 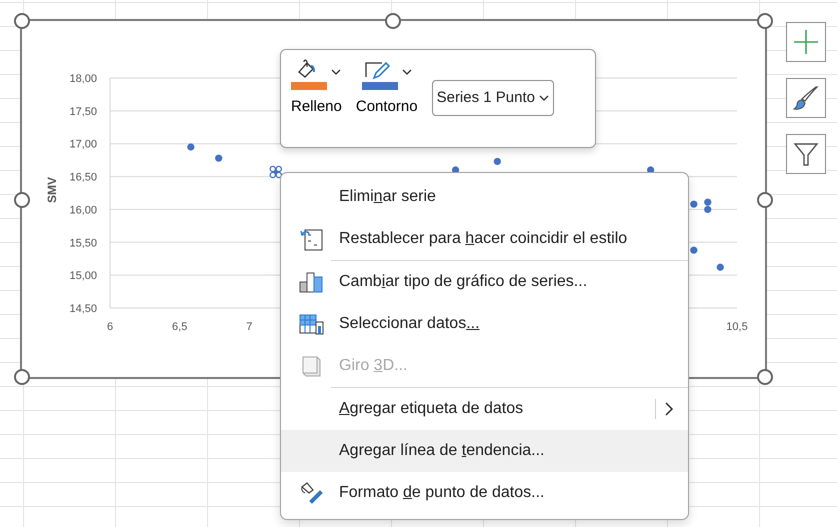 I want to click on y-tick-label: 18,00, so click(x=83, y=79).